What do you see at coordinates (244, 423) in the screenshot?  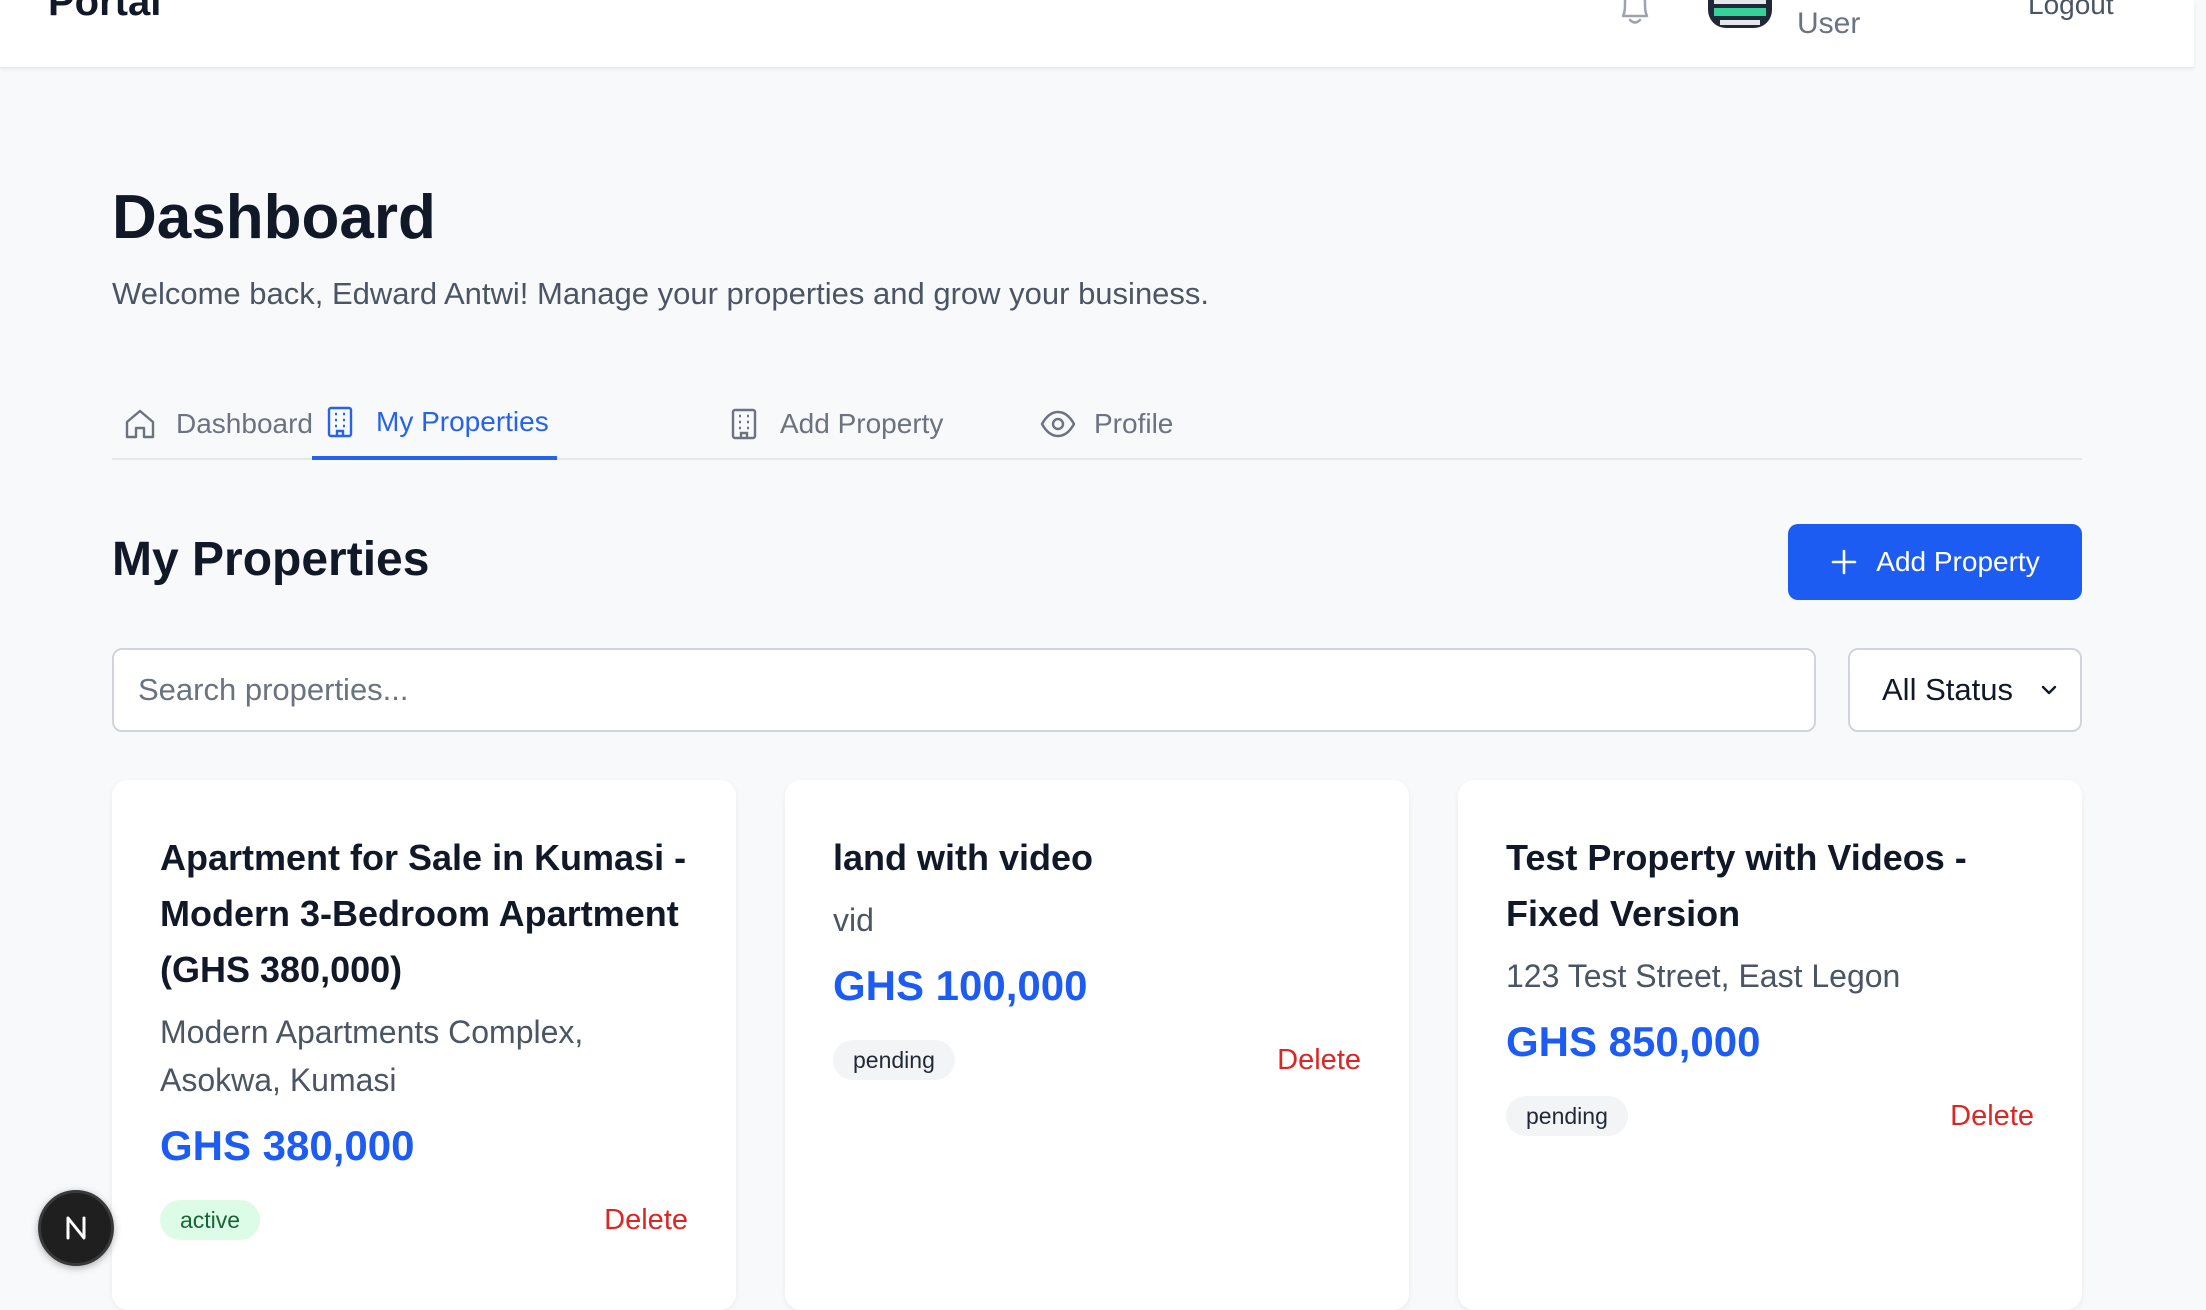 I see `tab-label: Dashboard` at bounding box center [244, 423].